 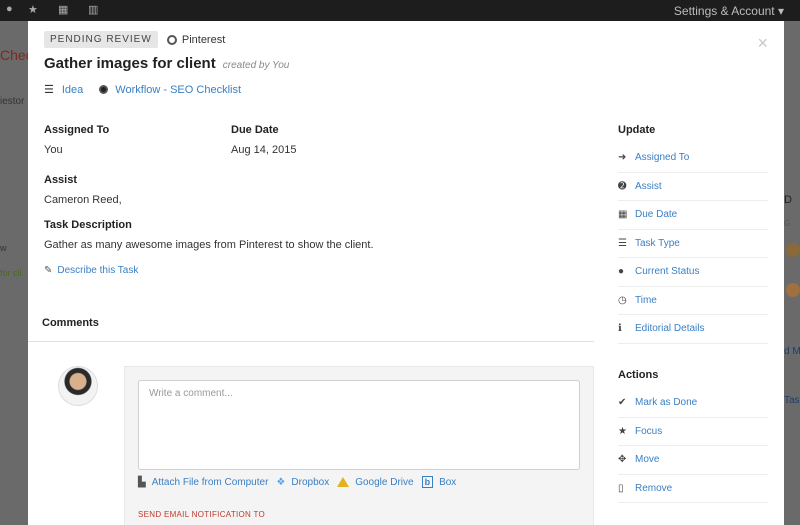 I want to click on attach-dropbox-button: ❖ Dropbox, so click(x=302, y=482).